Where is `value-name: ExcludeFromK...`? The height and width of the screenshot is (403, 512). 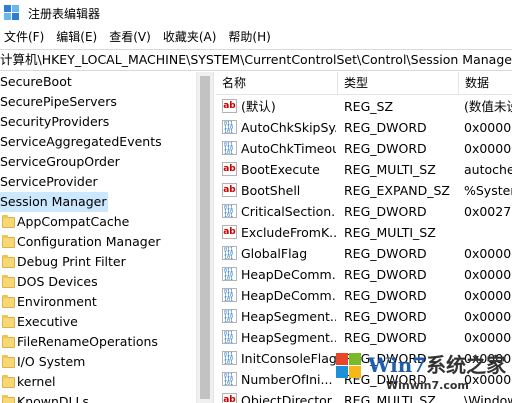
value-name: ExcludeFromK... is located at coordinates (288, 232).